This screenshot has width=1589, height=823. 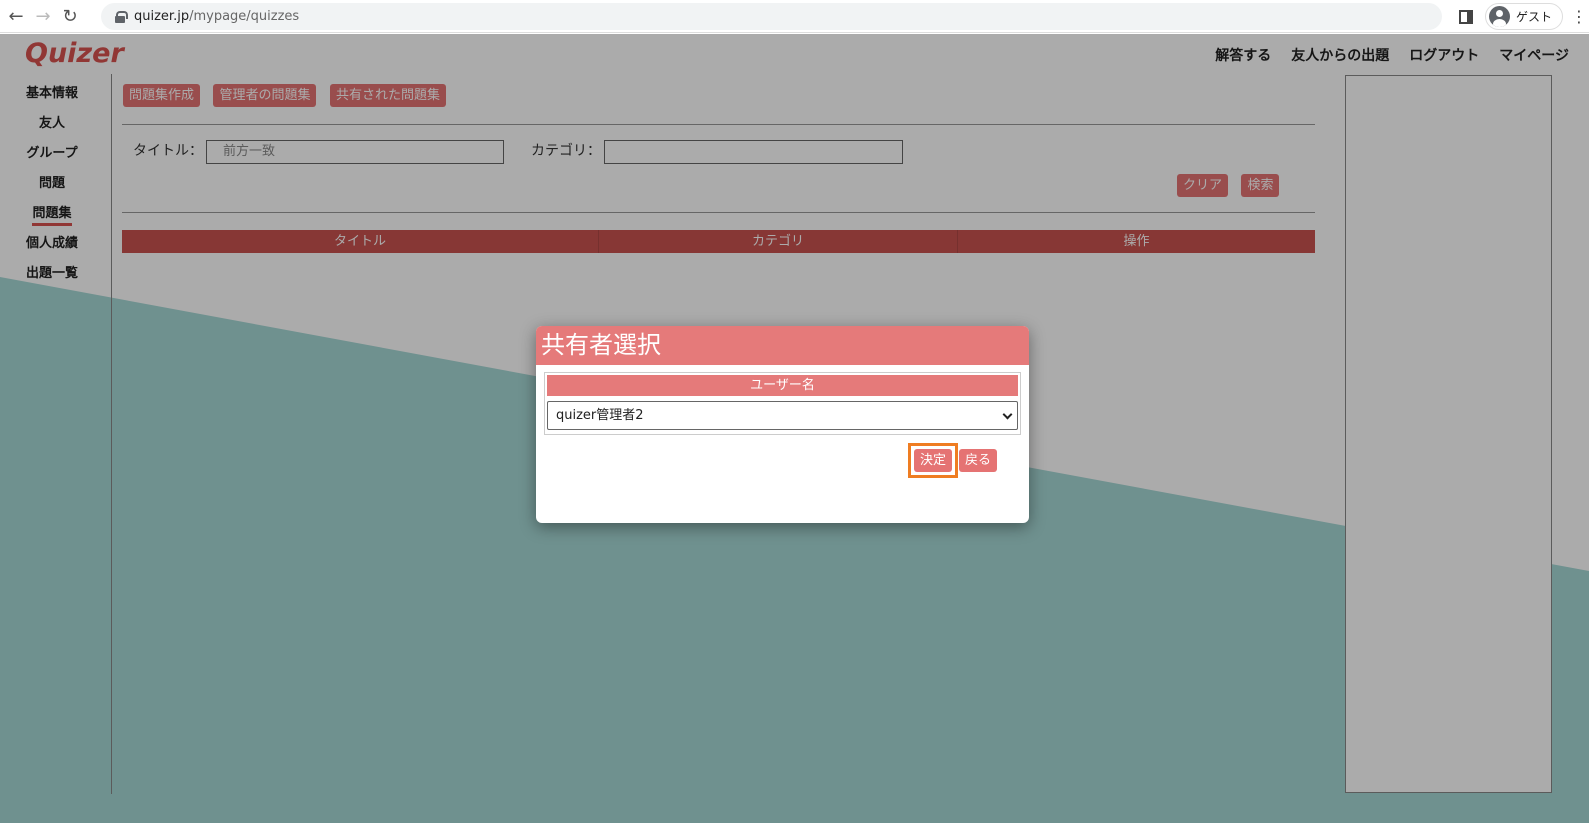 I want to click on decide-highlight: 決定, so click(x=933, y=460).